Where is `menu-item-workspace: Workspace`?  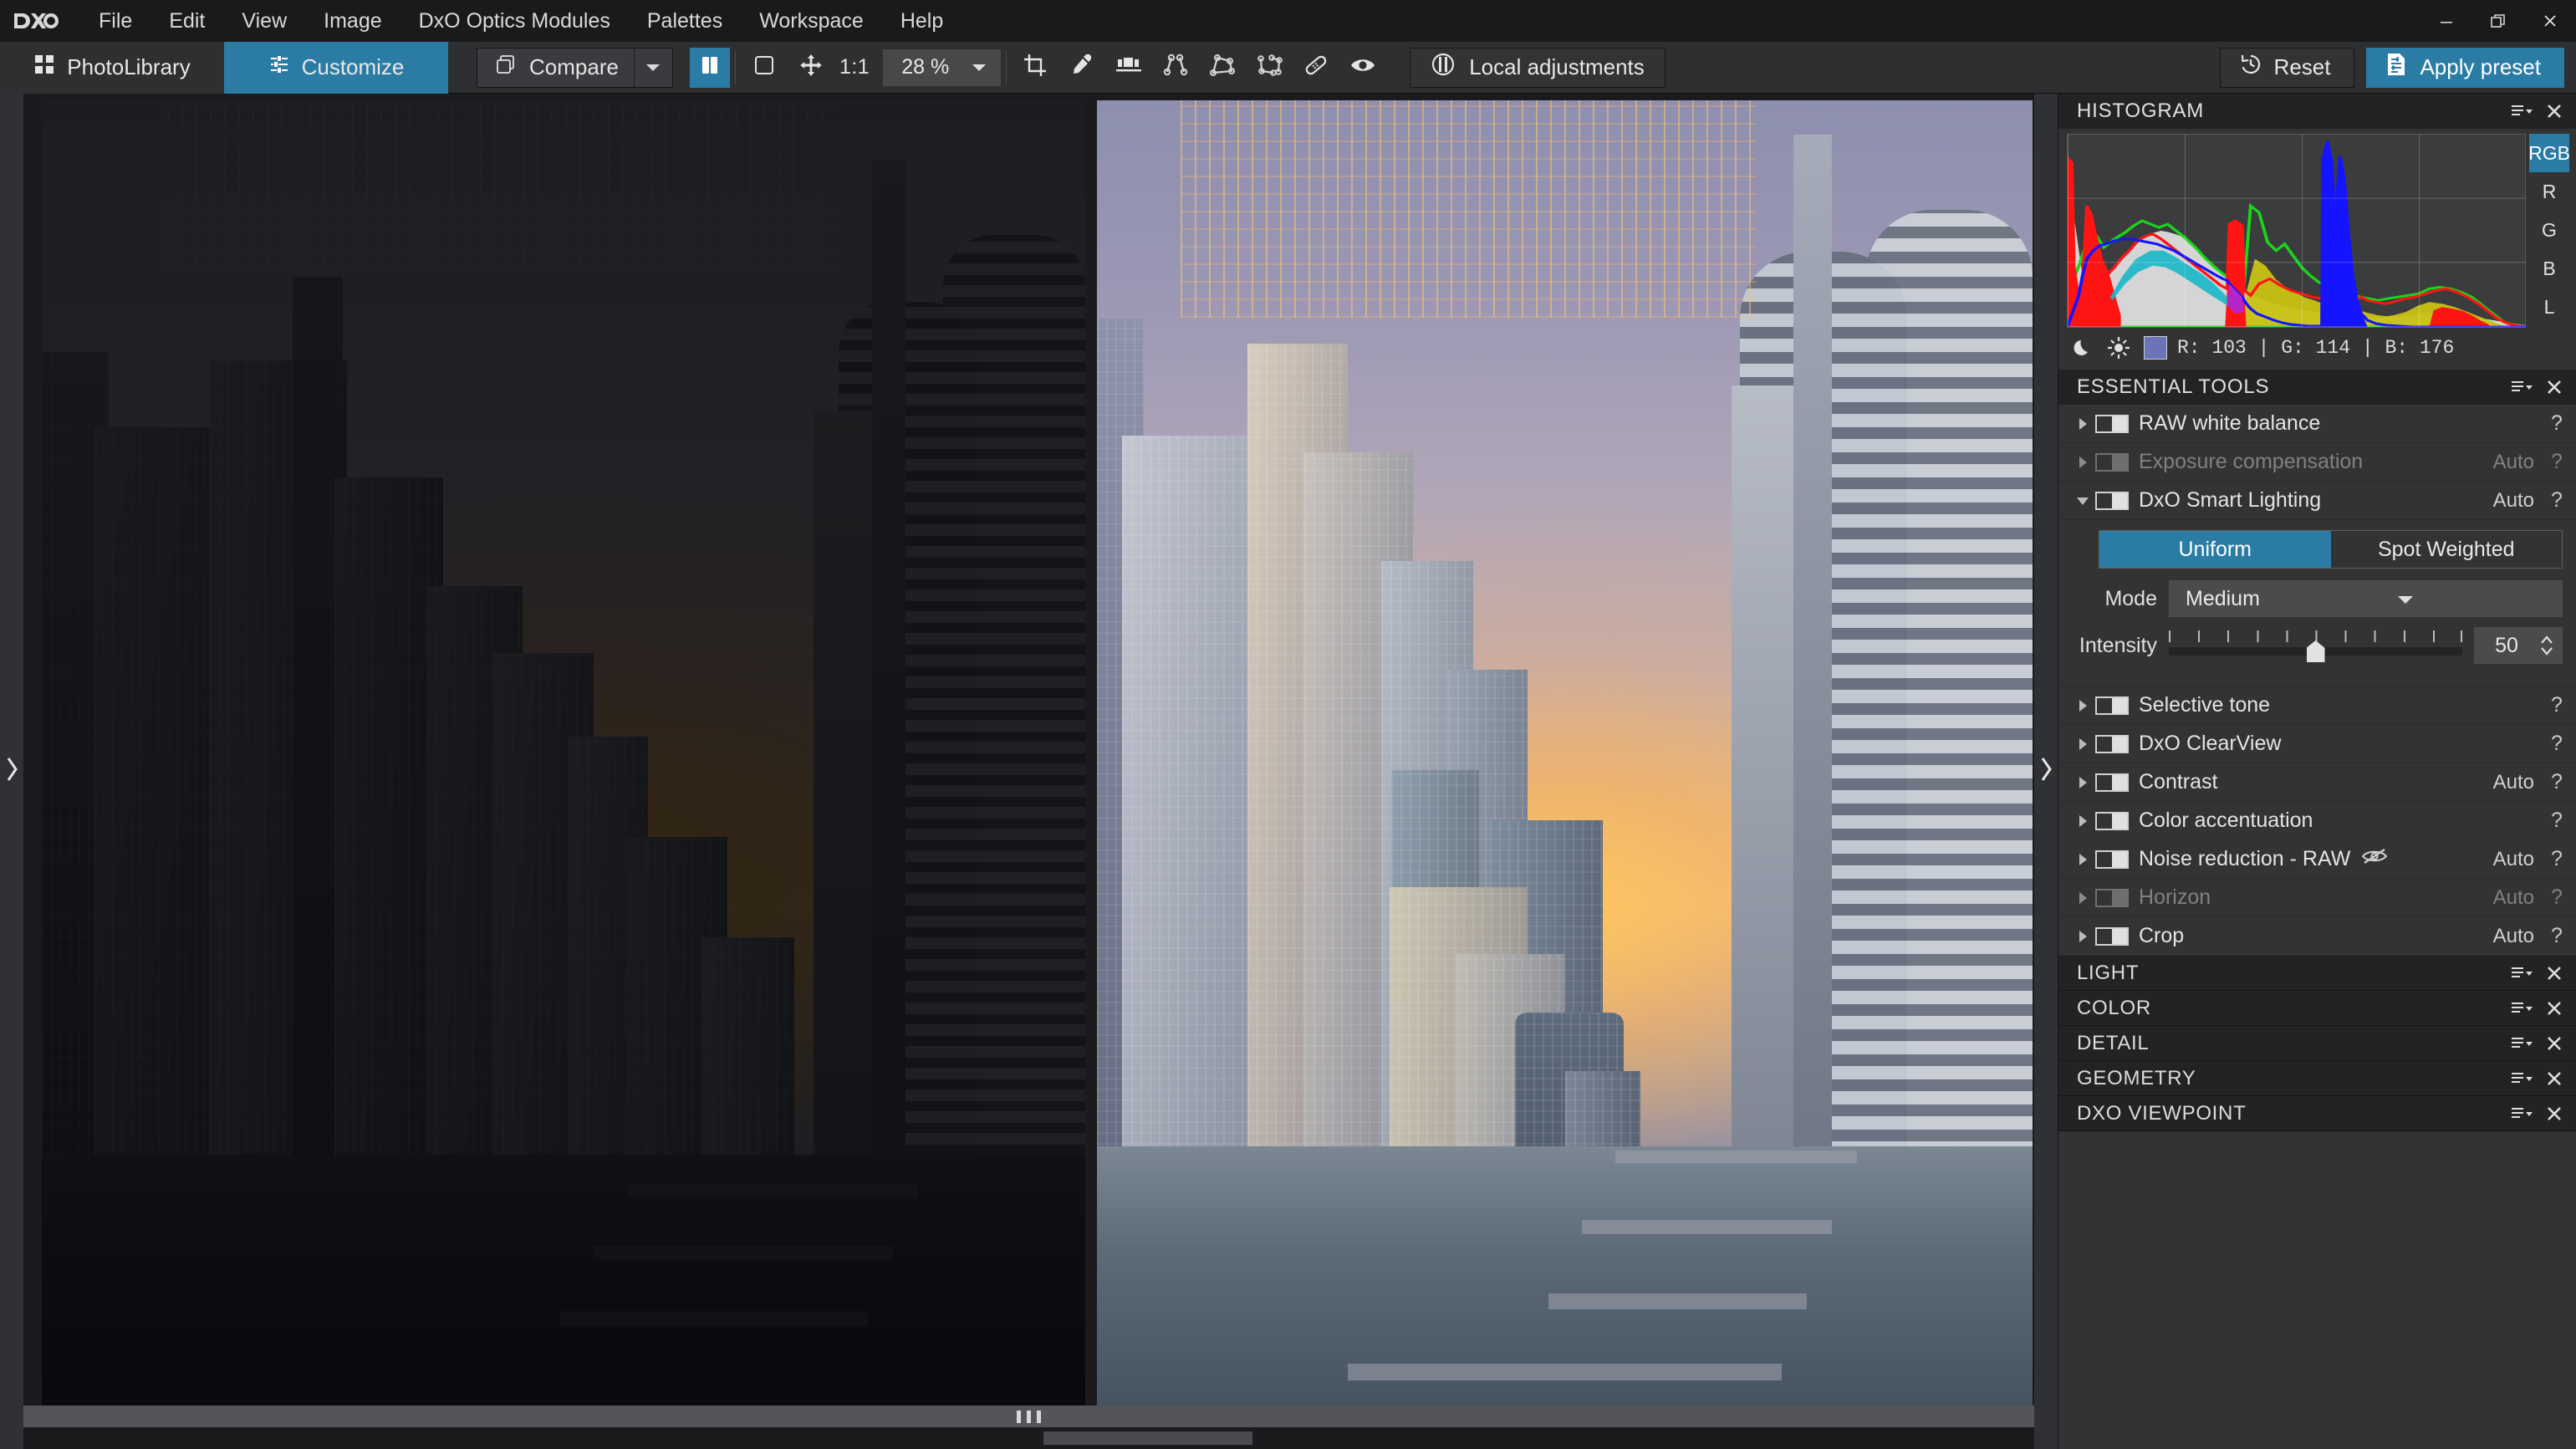
menu-item-workspace: Workspace is located at coordinates (811, 21).